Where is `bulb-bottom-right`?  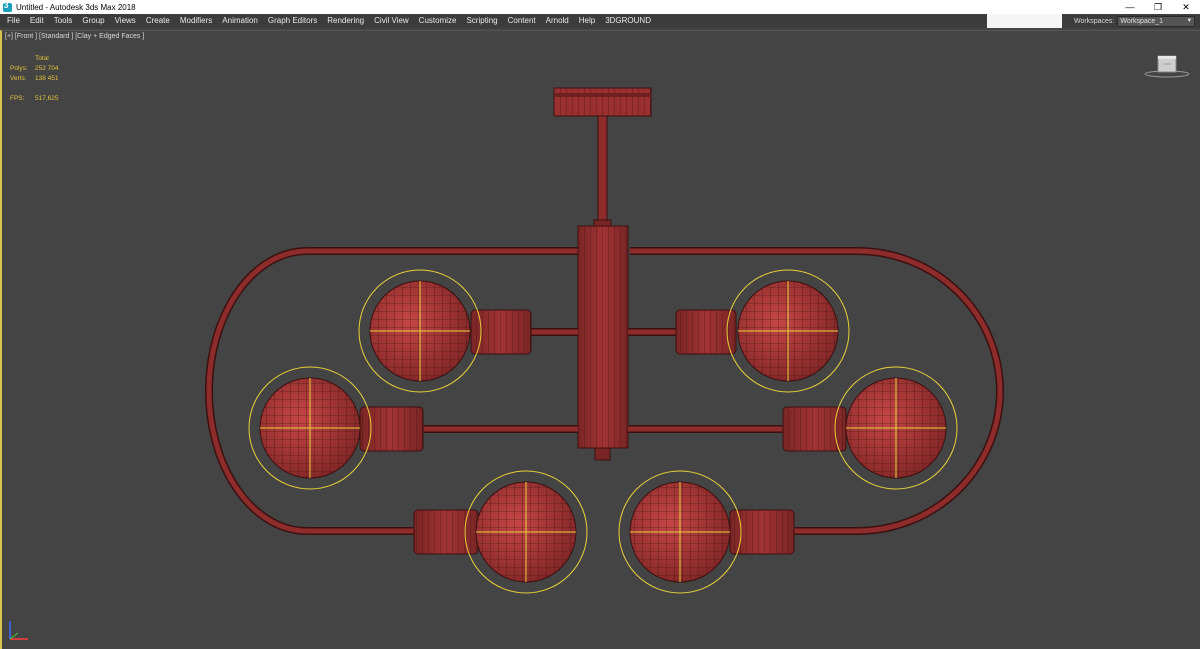
bulb-bottom-right is located at coordinates (680, 532).